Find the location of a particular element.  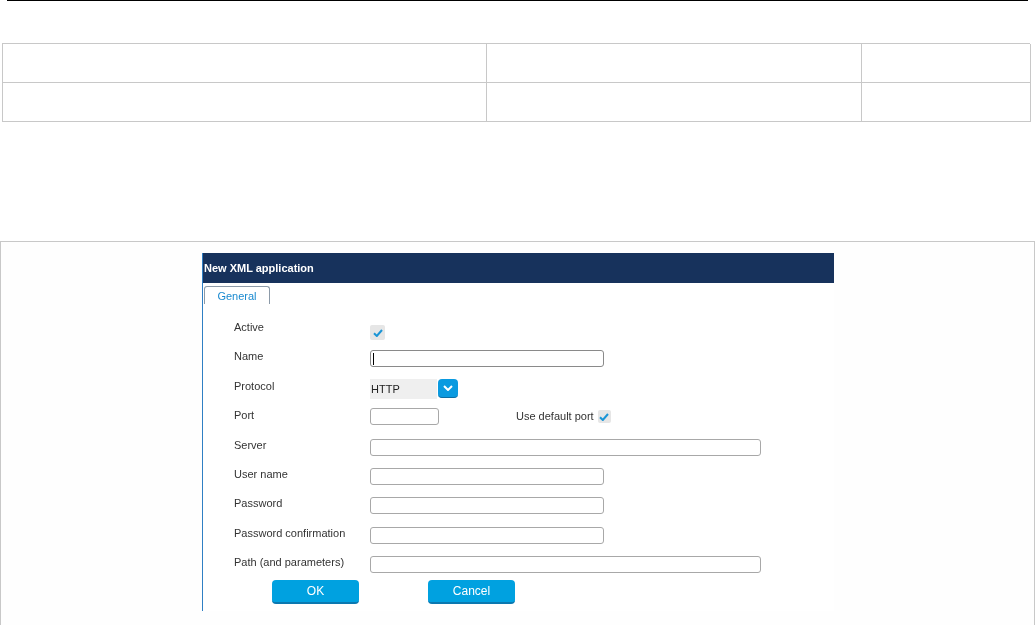

field-label: Port is located at coordinates (245, 416).